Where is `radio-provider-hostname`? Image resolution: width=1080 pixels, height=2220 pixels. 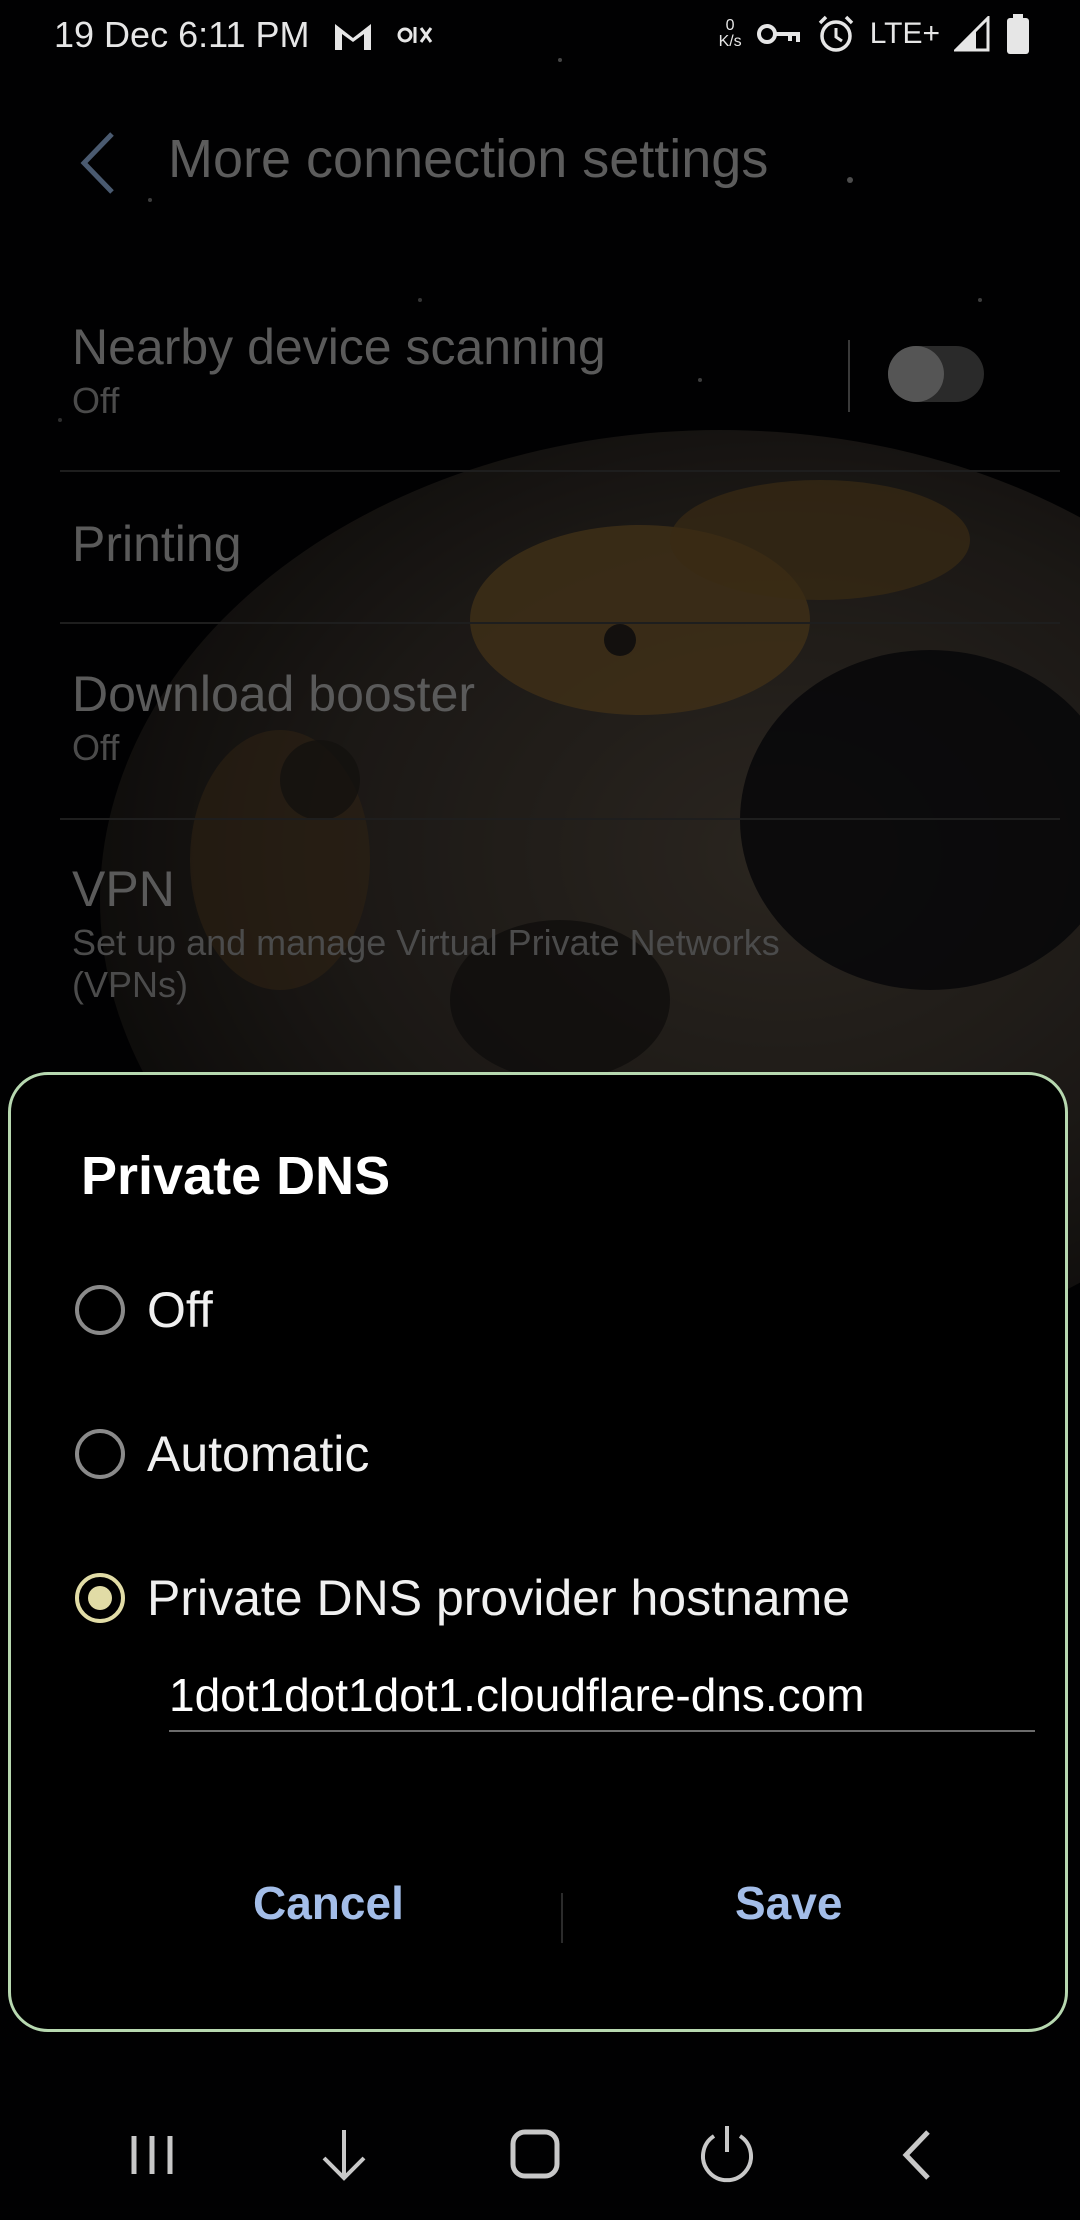
radio-provider-hostname is located at coordinates (100, 1598).